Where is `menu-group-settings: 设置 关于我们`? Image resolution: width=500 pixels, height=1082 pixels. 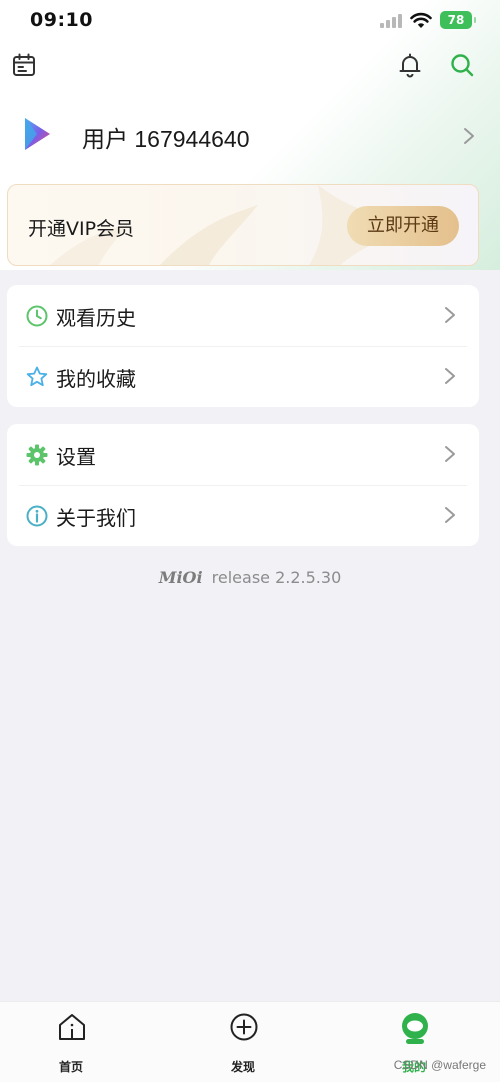
menu-group-settings: 设置 关于我们 is located at coordinates (243, 485).